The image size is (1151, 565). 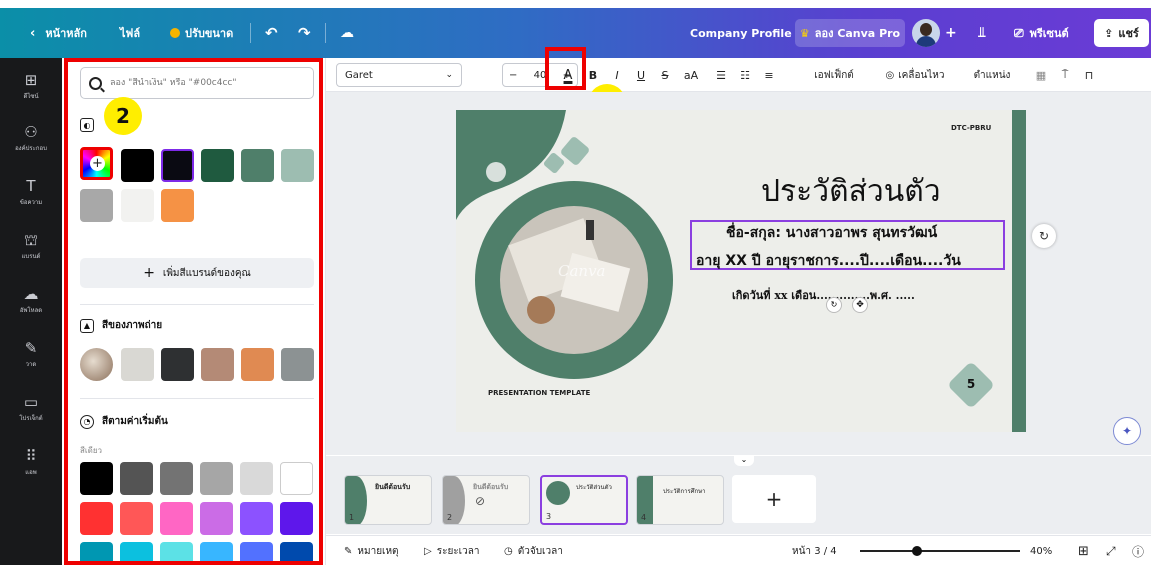 What do you see at coordinates (721, 75) in the screenshot?
I see `align-button: ☰` at bounding box center [721, 75].